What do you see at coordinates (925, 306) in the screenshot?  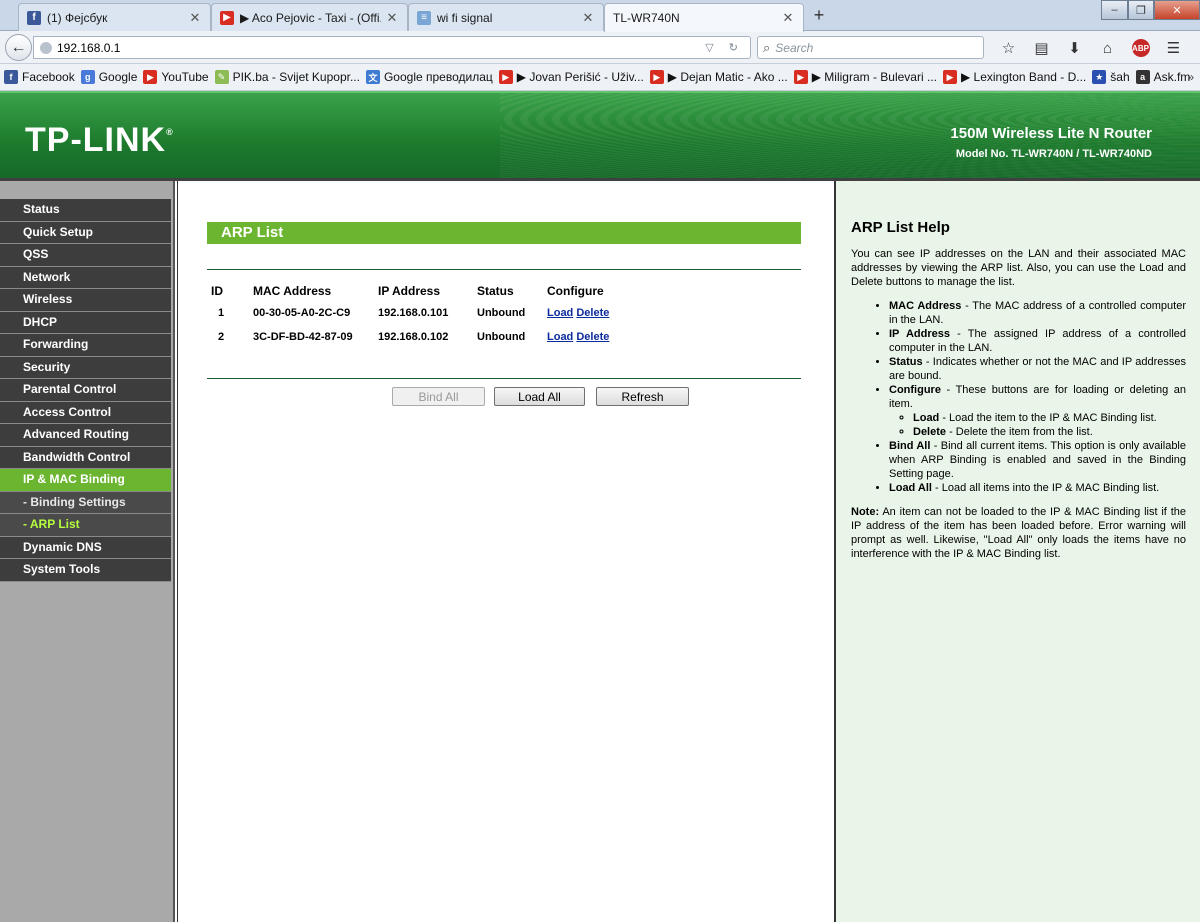 I see `help-term: MAC Address` at bounding box center [925, 306].